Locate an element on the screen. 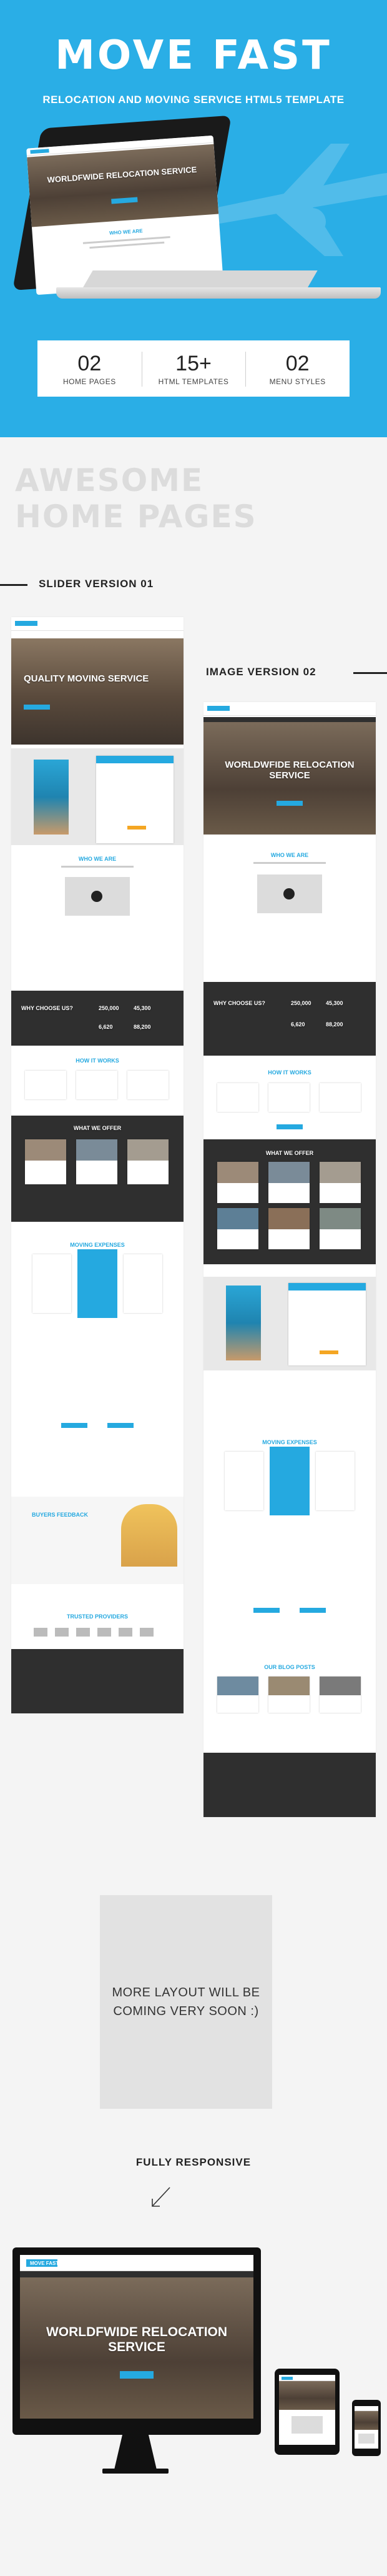 This screenshot has width=387, height=2576. stat-label: MENU STYLES is located at coordinates (297, 381).